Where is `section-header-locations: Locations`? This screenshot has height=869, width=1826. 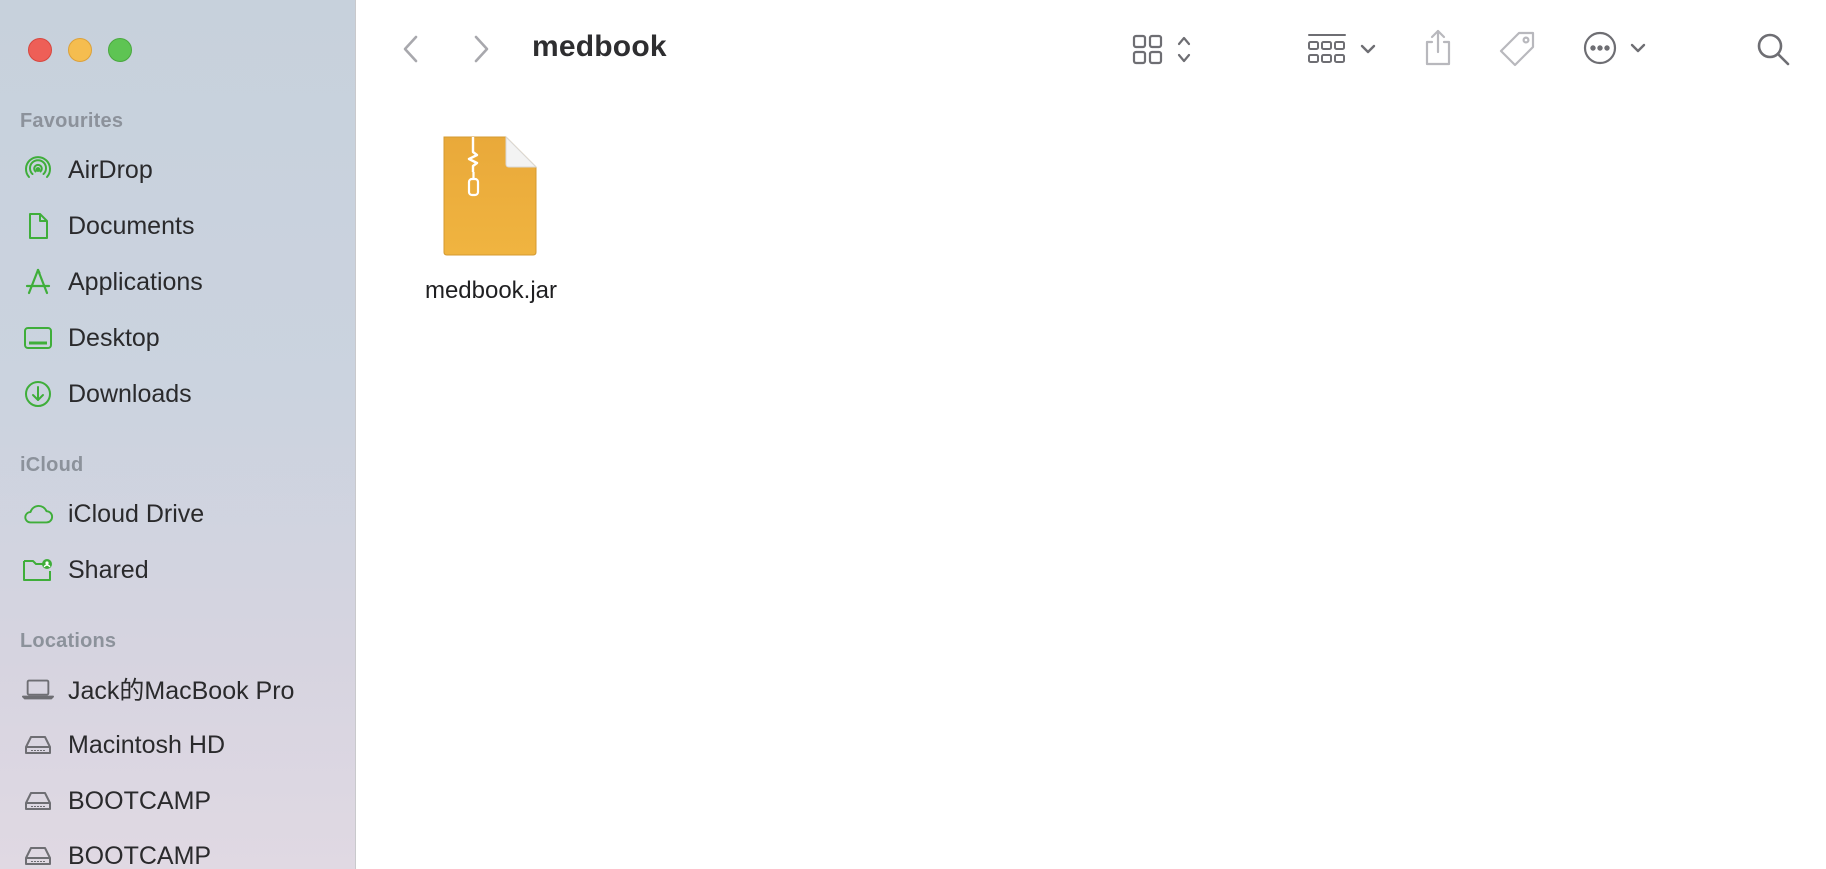 section-header-locations: Locations is located at coordinates (68, 641).